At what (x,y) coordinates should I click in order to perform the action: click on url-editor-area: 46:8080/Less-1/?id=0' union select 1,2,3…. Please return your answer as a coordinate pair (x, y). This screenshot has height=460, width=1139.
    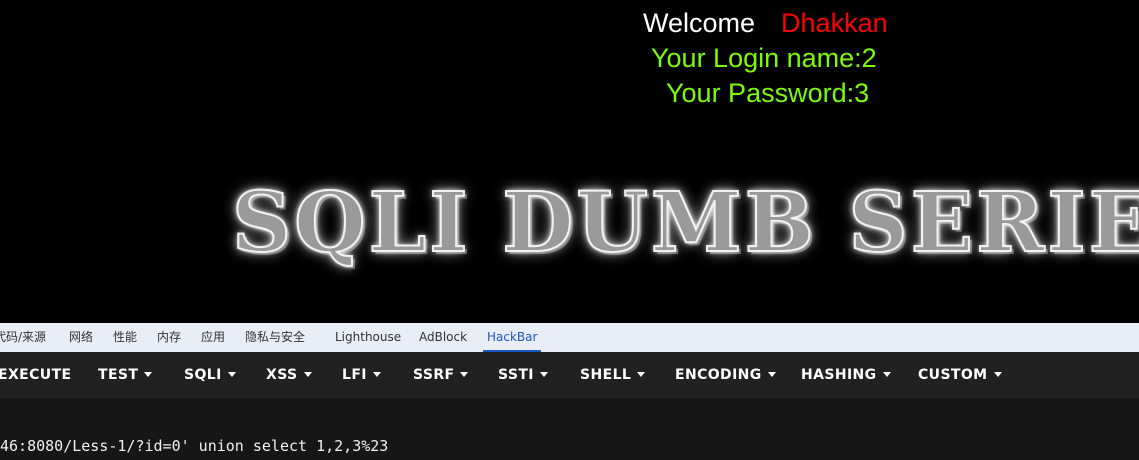
    Looking at the image, I should click on (569, 429).